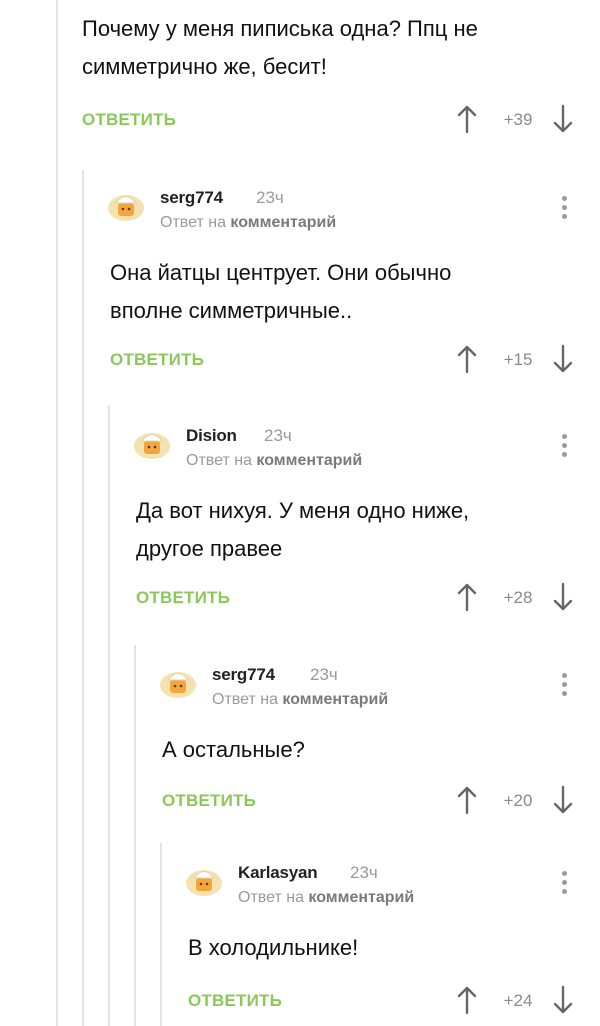 This screenshot has height=1026, width=600. Describe the element at coordinates (518, 1000) in the screenshot. I see `comment-score: +24` at that location.